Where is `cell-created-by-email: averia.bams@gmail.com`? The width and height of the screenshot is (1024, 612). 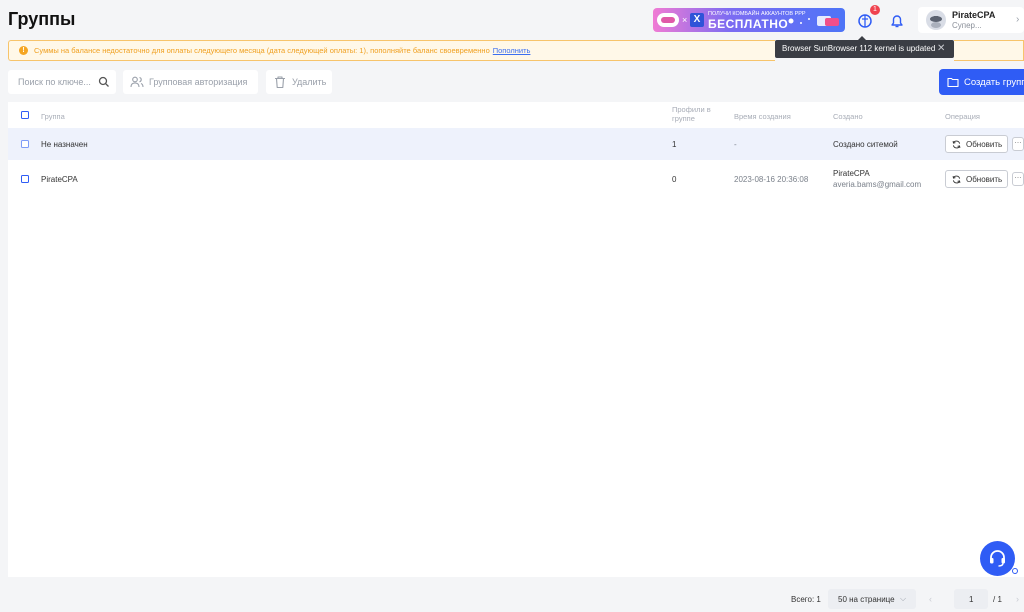 cell-created-by-email: averia.bams@gmail.com is located at coordinates (877, 184).